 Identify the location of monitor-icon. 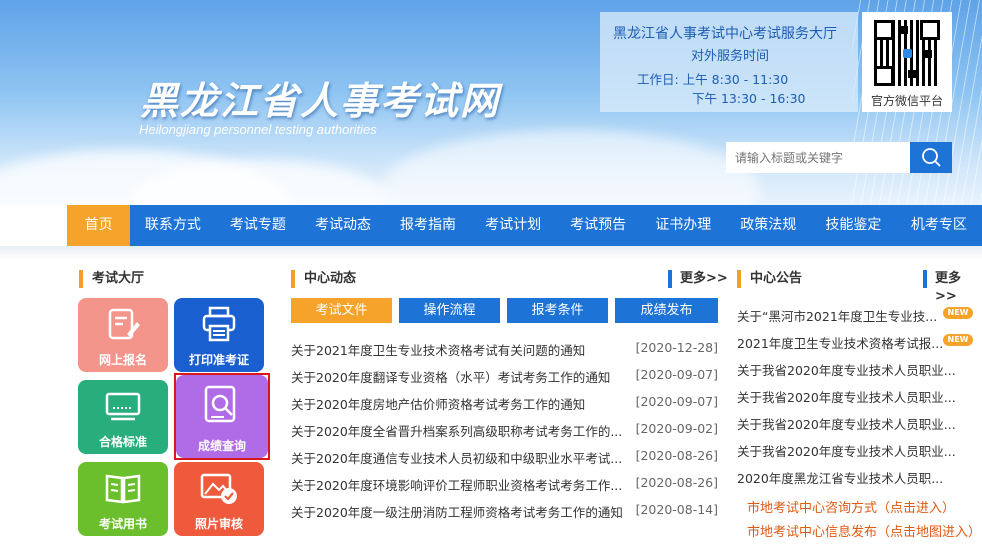
(123, 406).